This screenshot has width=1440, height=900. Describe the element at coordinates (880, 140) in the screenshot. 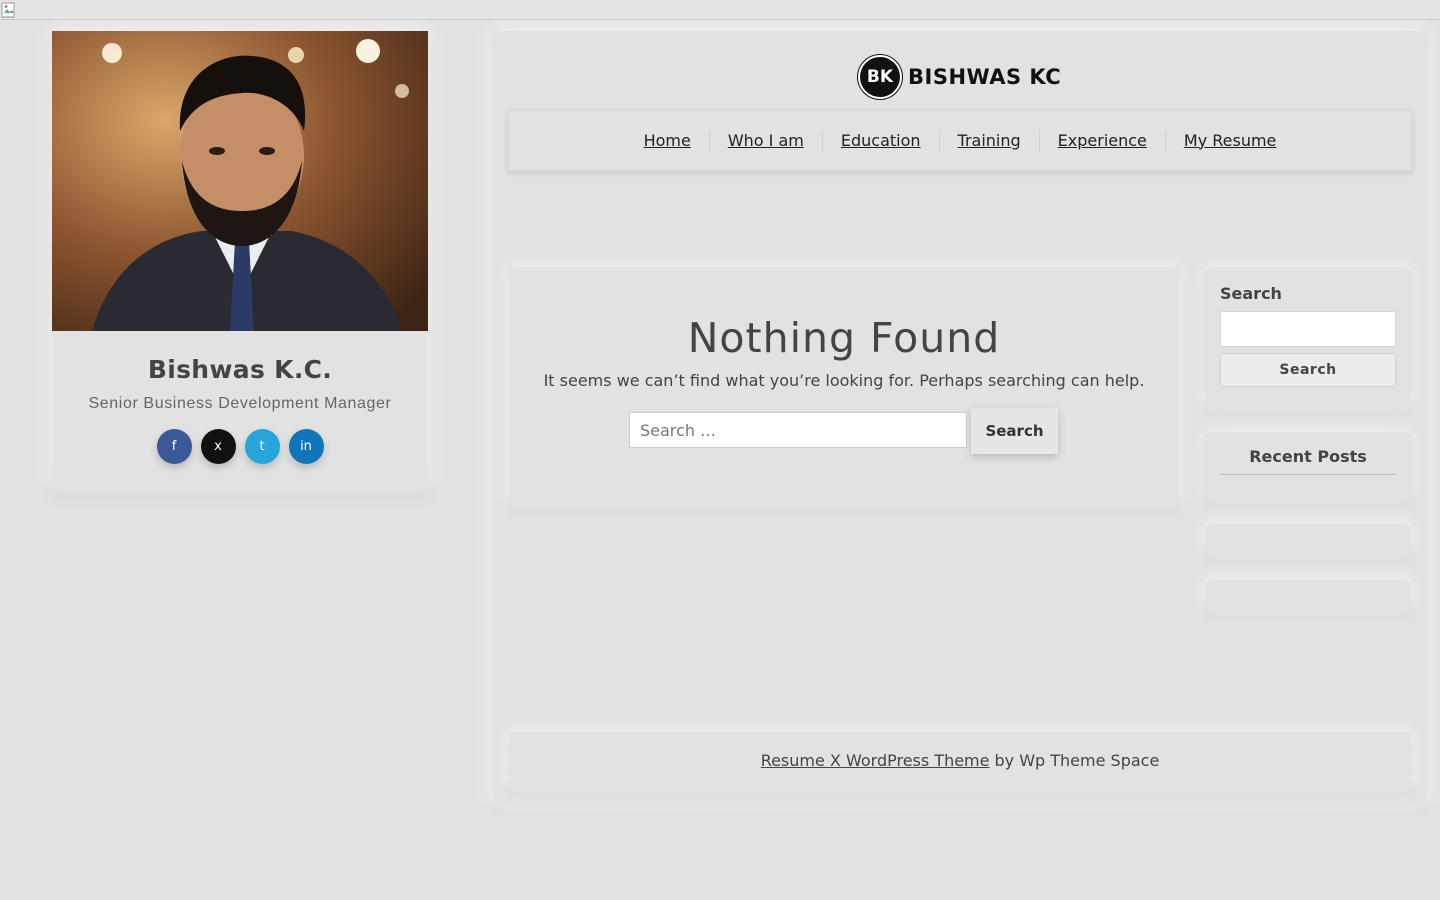

I see `nav-item-education: Education` at that location.